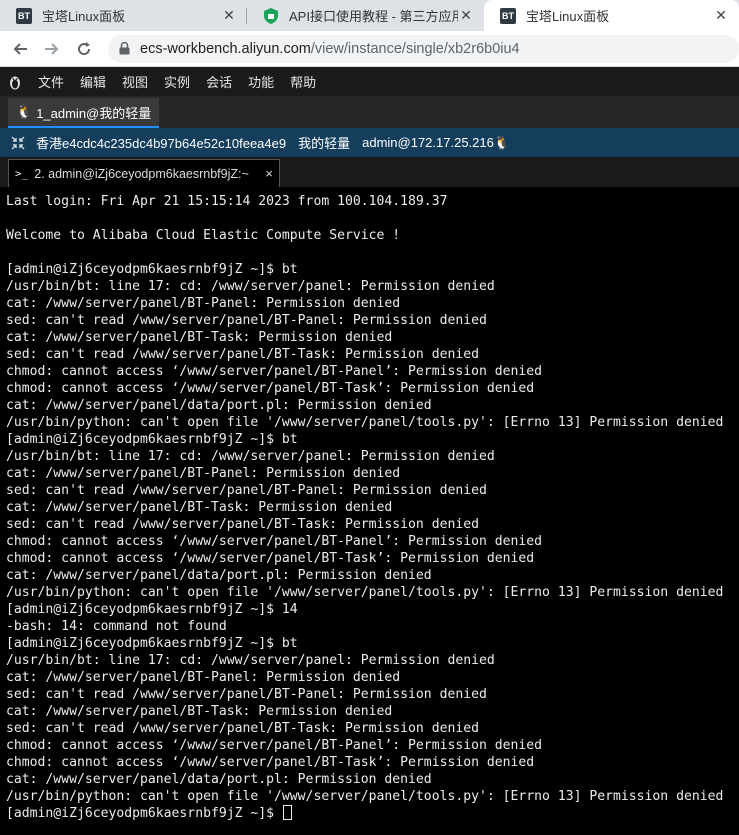 Image resolution: width=739 pixels, height=835 pixels. What do you see at coordinates (84, 49) in the screenshot?
I see `reload-icon` at bounding box center [84, 49].